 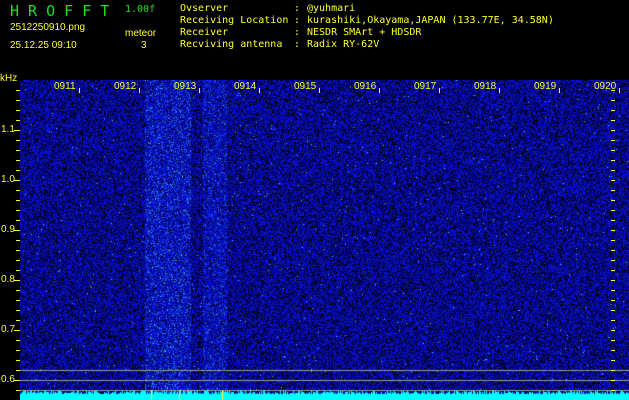 I want to click on info-key: Receiving Location, so click(x=234, y=20).